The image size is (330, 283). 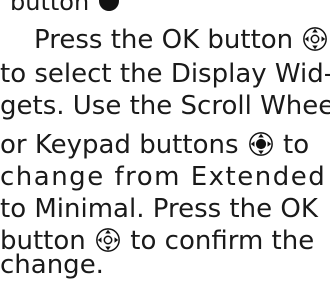 I want to click on line-8: change., so click(x=165, y=265).